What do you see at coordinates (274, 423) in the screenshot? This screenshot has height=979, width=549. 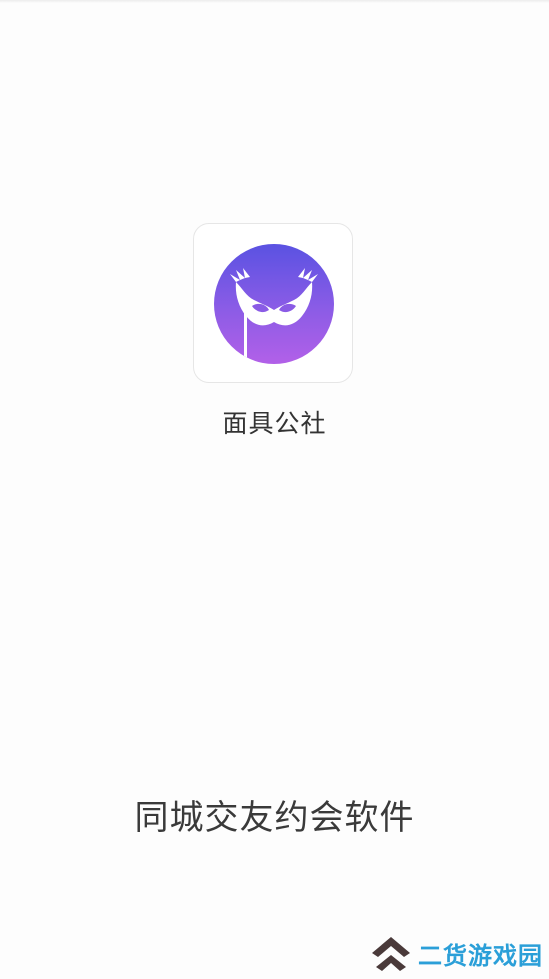 I see `app-name: 面具公社` at bounding box center [274, 423].